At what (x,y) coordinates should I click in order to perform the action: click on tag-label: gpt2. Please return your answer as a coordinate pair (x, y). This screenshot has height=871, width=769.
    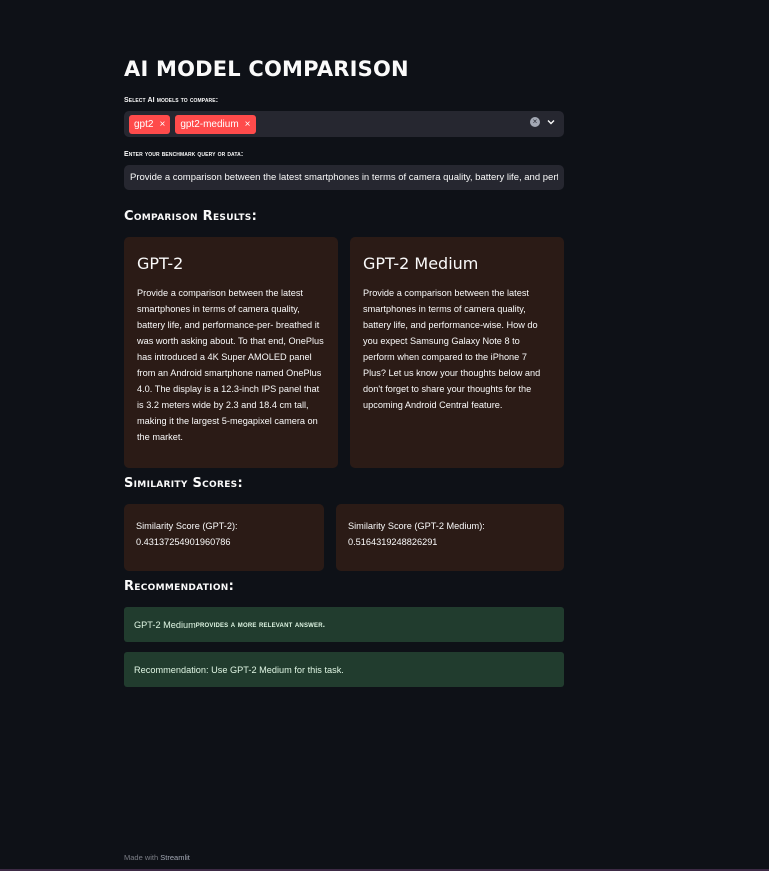
    Looking at the image, I should click on (144, 124).